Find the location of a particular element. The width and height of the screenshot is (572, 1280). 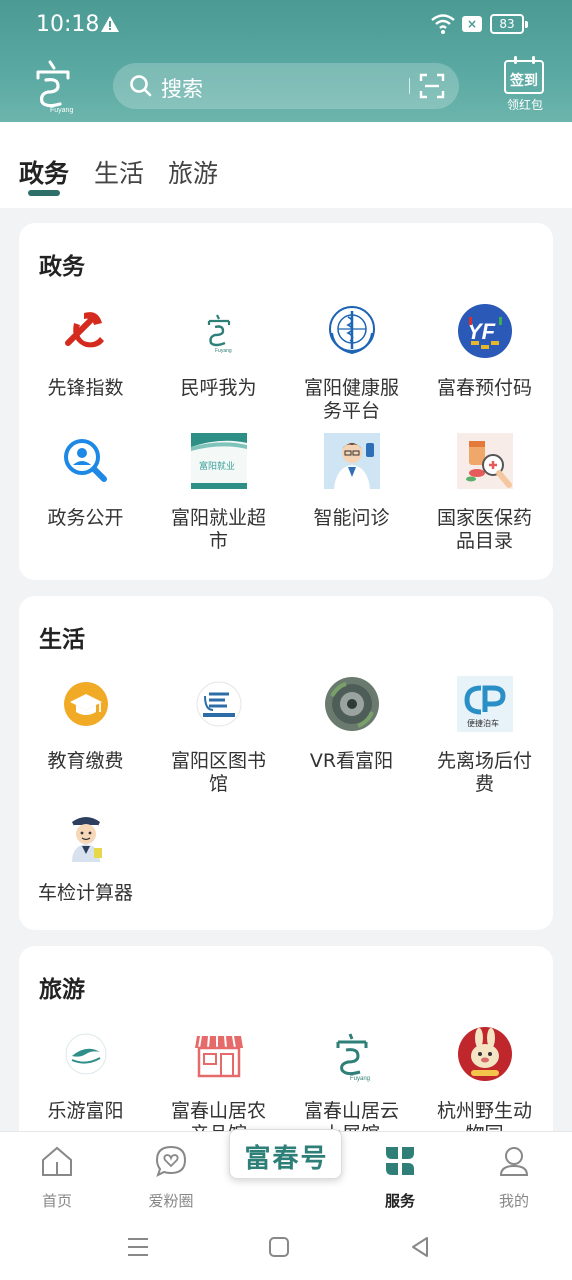

sim-off-icon: × is located at coordinates (472, 24).